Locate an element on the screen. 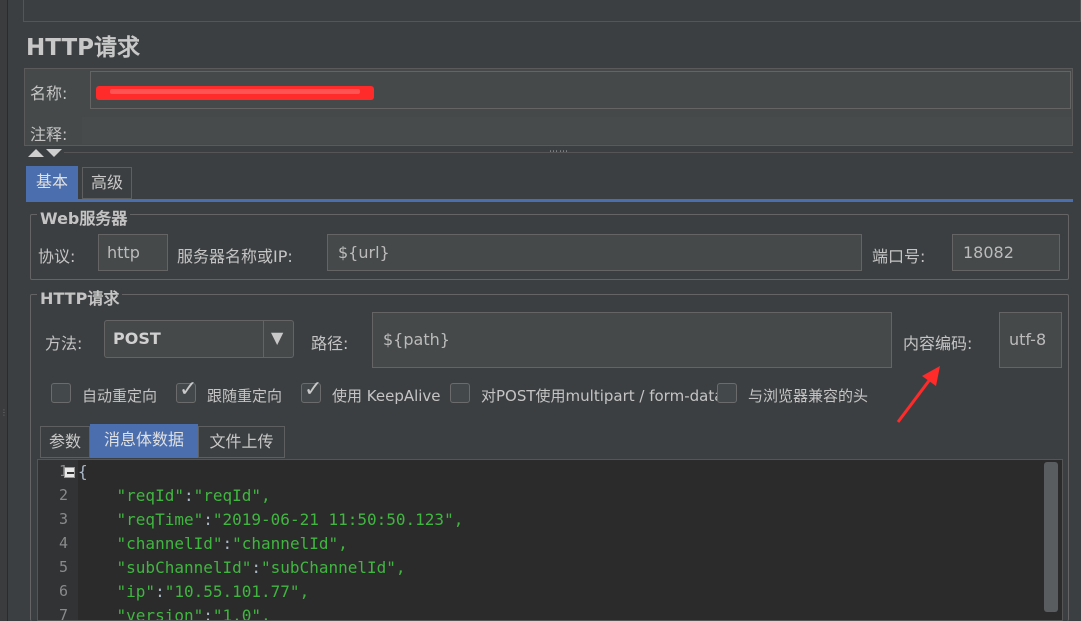 This screenshot has width=1081, height=621. tab-body-data: 消息体数据 is located at coordinates (144, 441).